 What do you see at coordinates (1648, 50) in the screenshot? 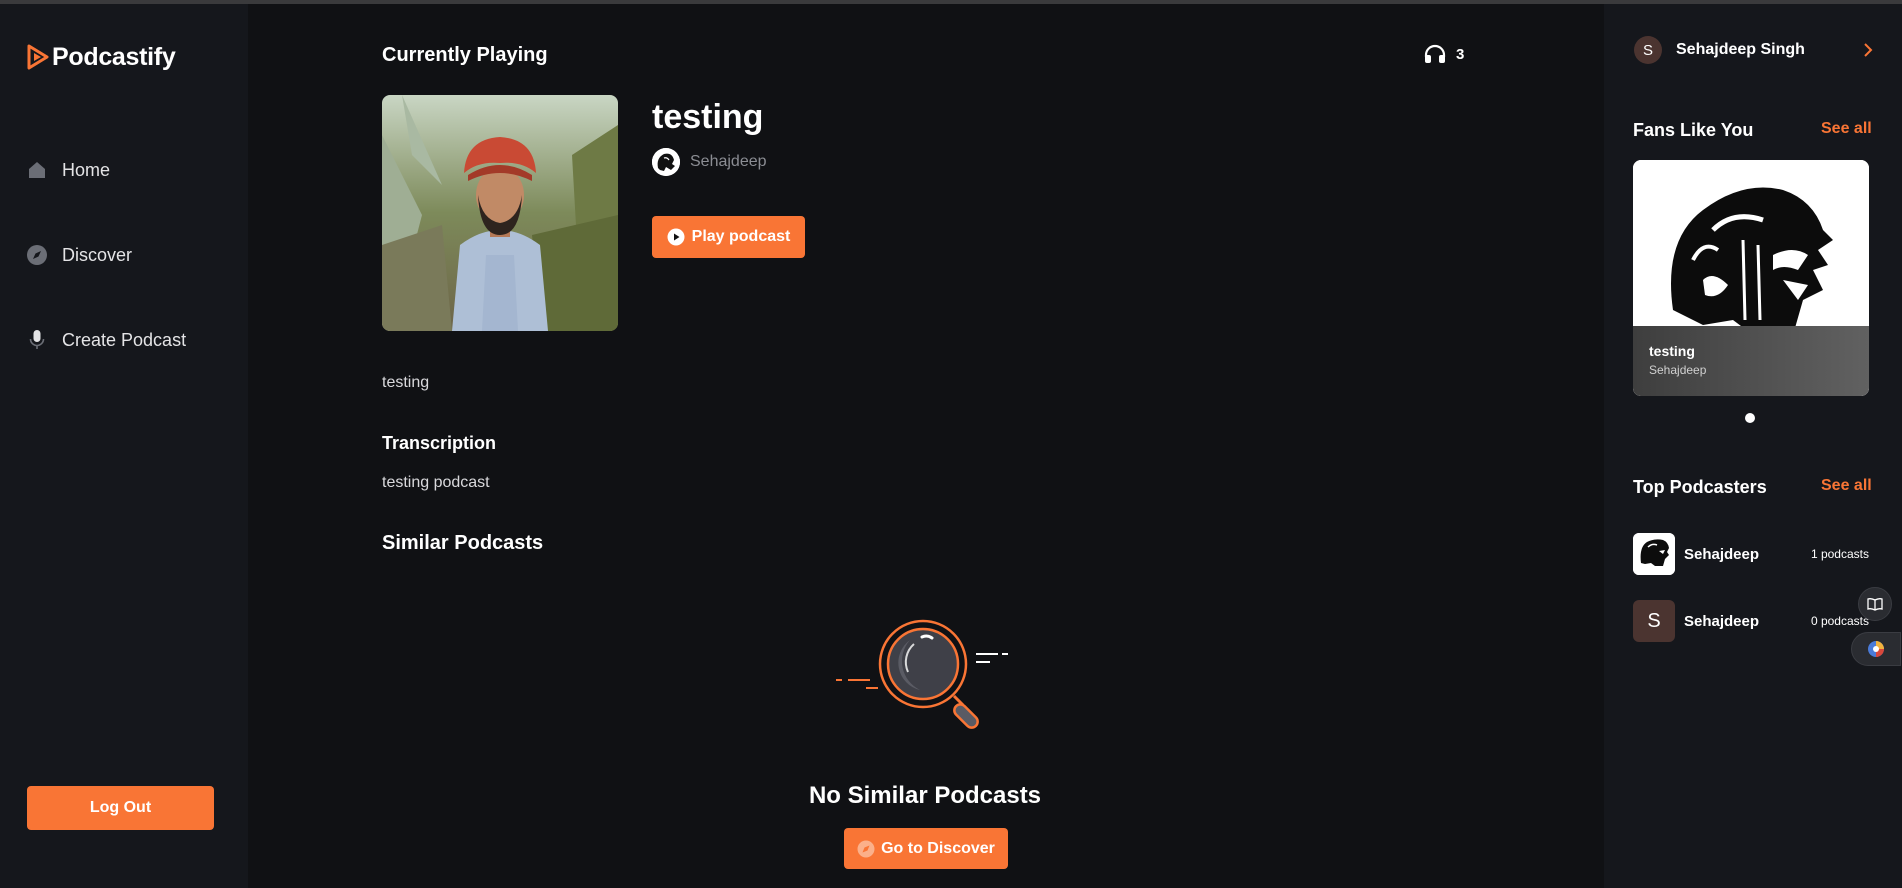
I see `user-avatar: S` at bounding box center [1648, 50].